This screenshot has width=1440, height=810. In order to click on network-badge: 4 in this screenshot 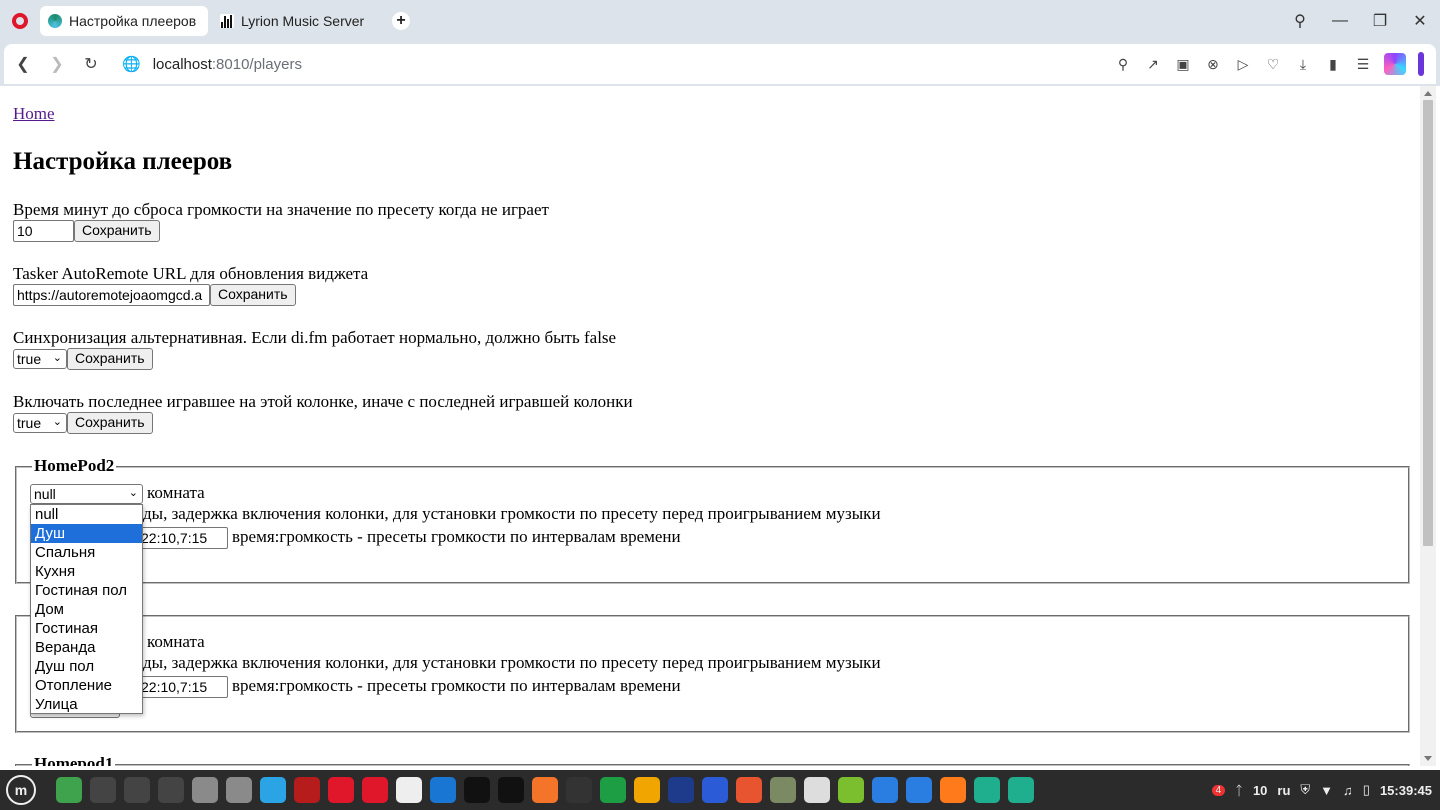, I will do `click(1218, 790)`.